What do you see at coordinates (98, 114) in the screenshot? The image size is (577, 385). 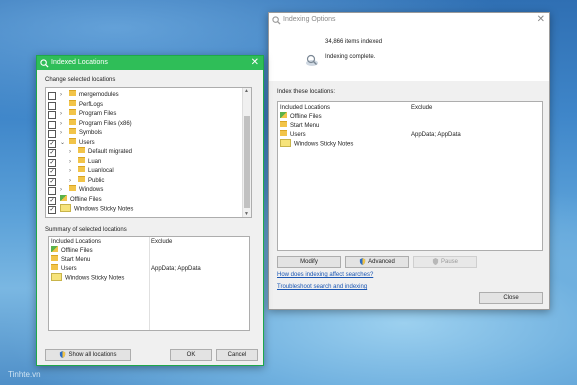 I see `tree-item-label: Program Files` at bounding box center [98, 114].